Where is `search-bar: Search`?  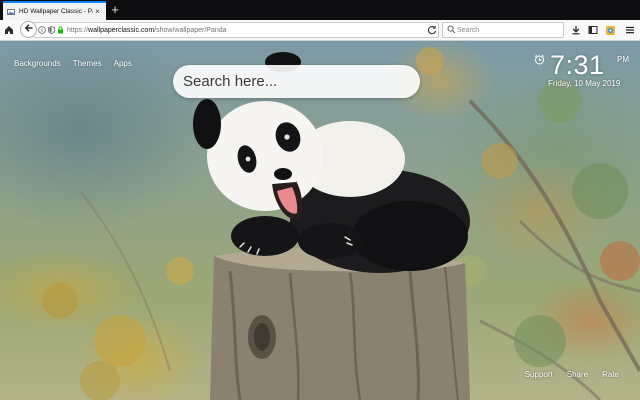 search-bar: Search is located at coordinates (503, 30).